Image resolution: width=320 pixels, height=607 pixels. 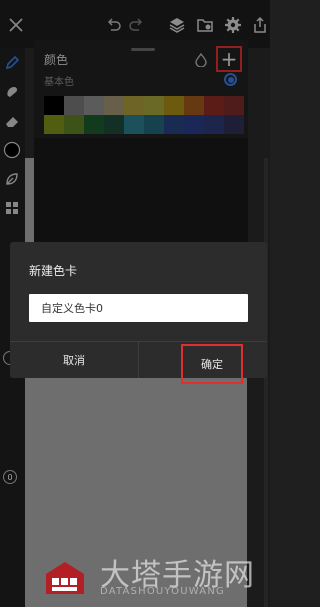 What do you see at coordinates (10, 477) in the screenshot?
I see `side-zero-knob: 0` at bounding box center [10, 477].